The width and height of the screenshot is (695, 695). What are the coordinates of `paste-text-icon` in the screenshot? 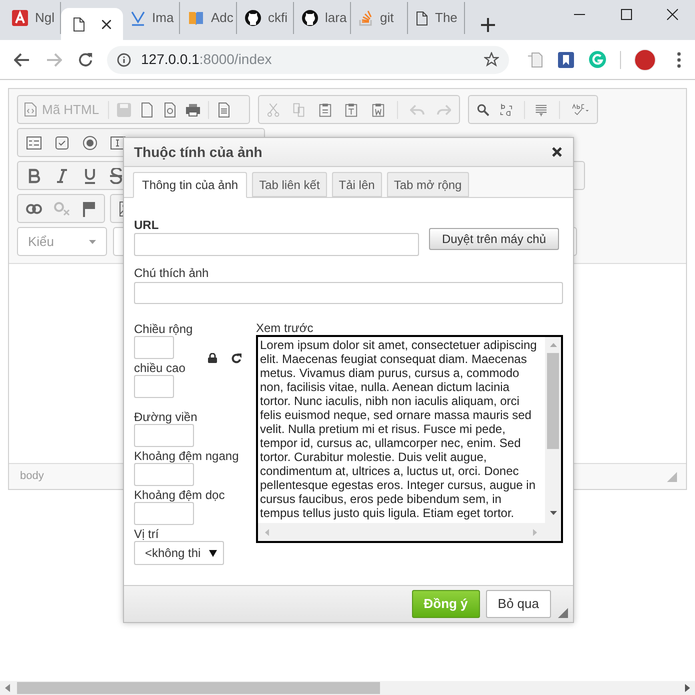 It's located at (351, 110).